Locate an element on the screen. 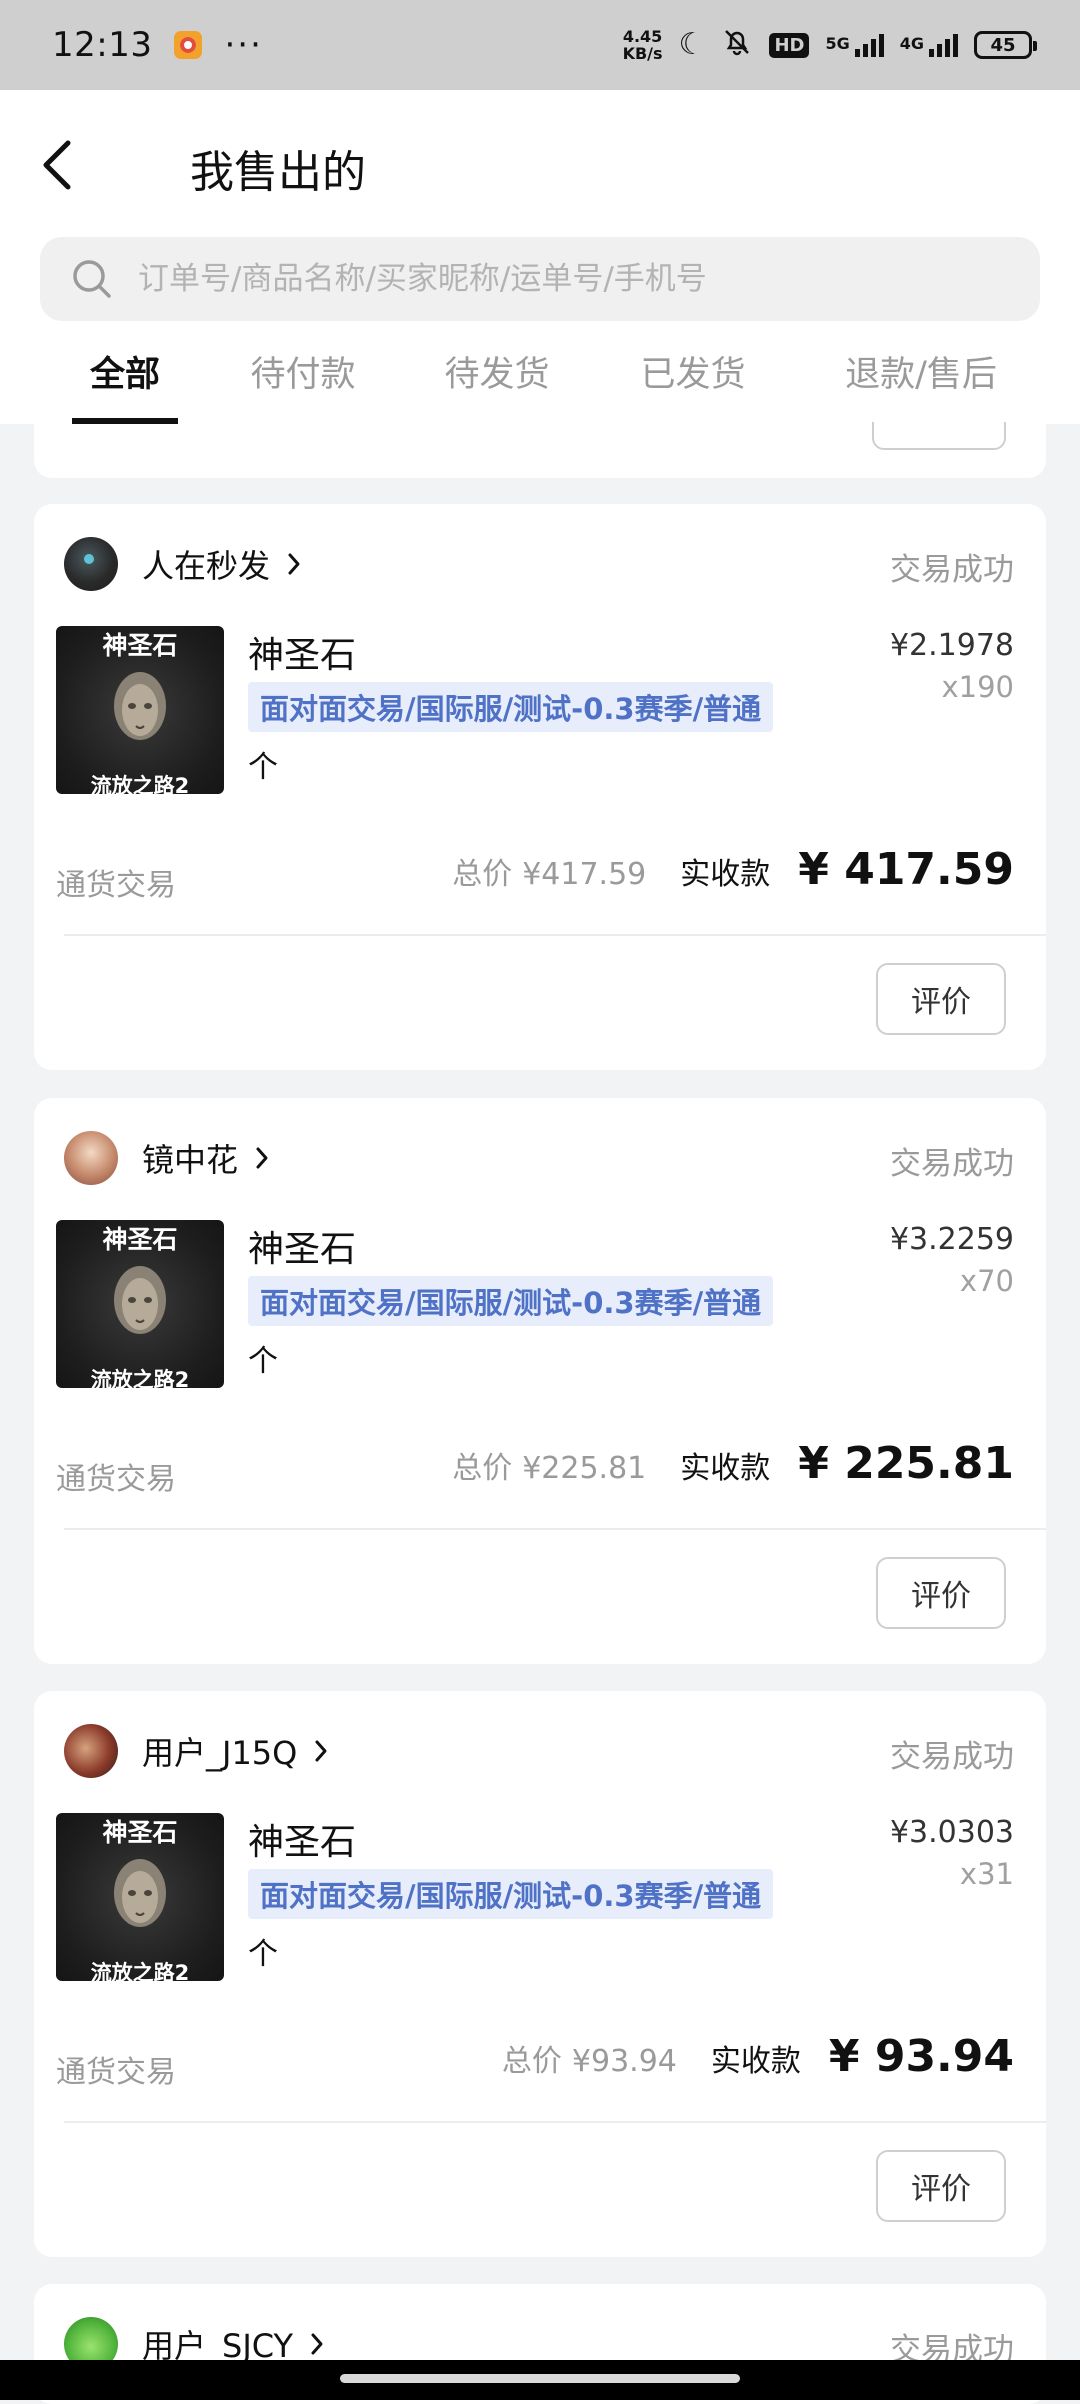 This screenshot has height=2404, width=1080. back-button is located at coordinates (58, 165).